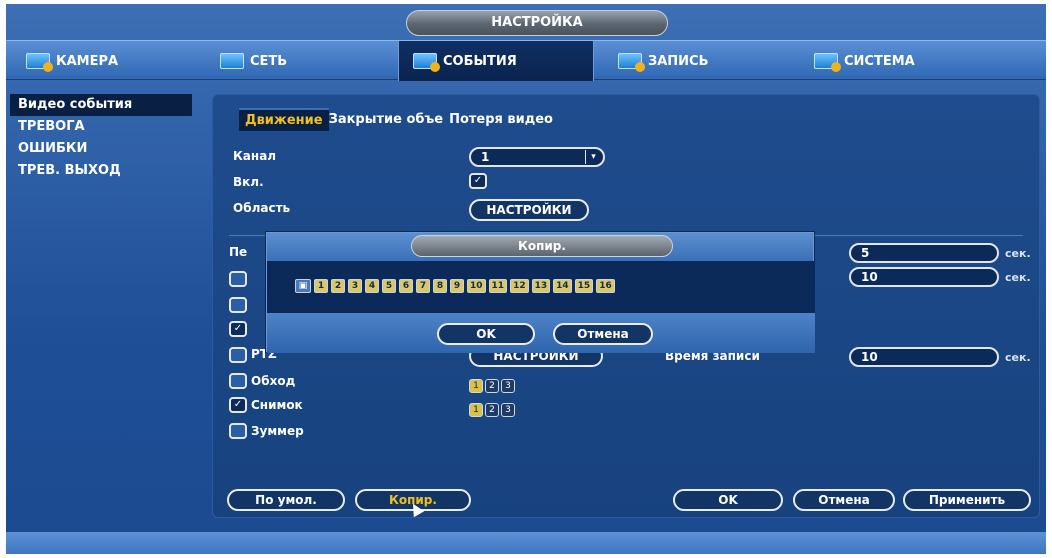  I want to click on copy-dialog-title: Копир., so click(542, 246).